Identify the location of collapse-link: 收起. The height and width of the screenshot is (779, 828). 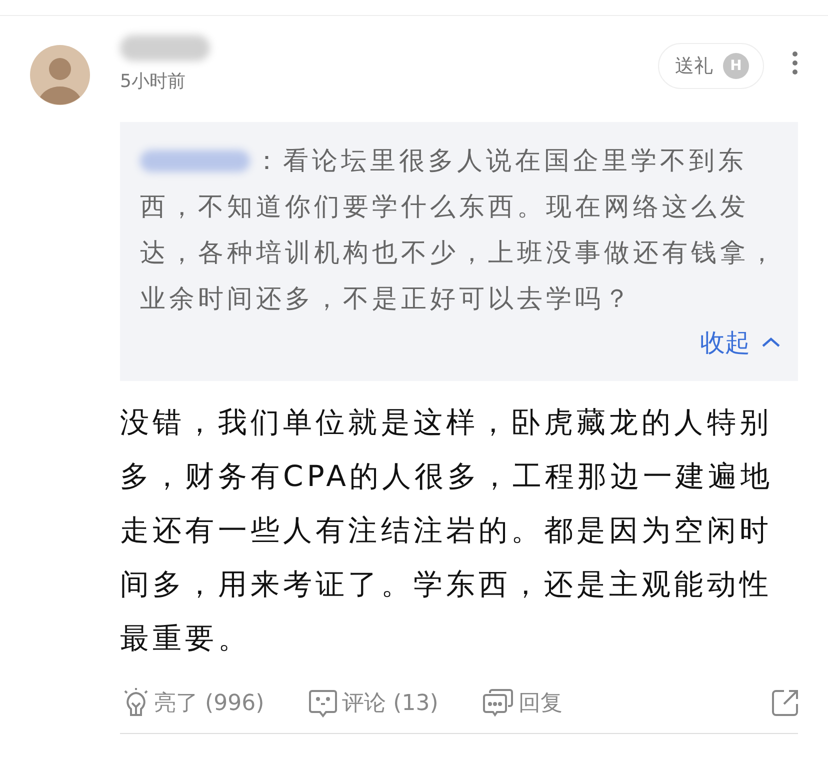
(740, 342).